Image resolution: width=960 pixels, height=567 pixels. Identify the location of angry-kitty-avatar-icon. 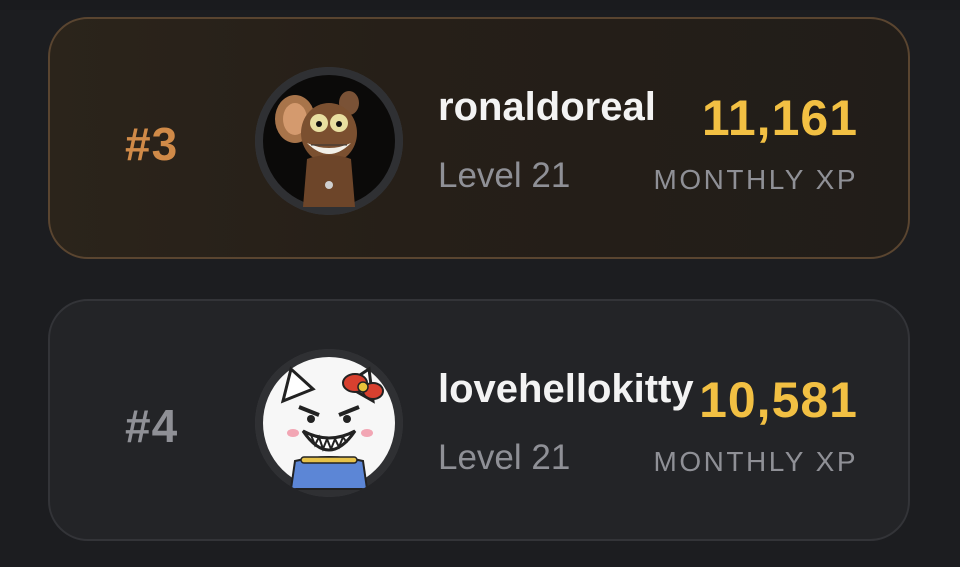
(329, 423).